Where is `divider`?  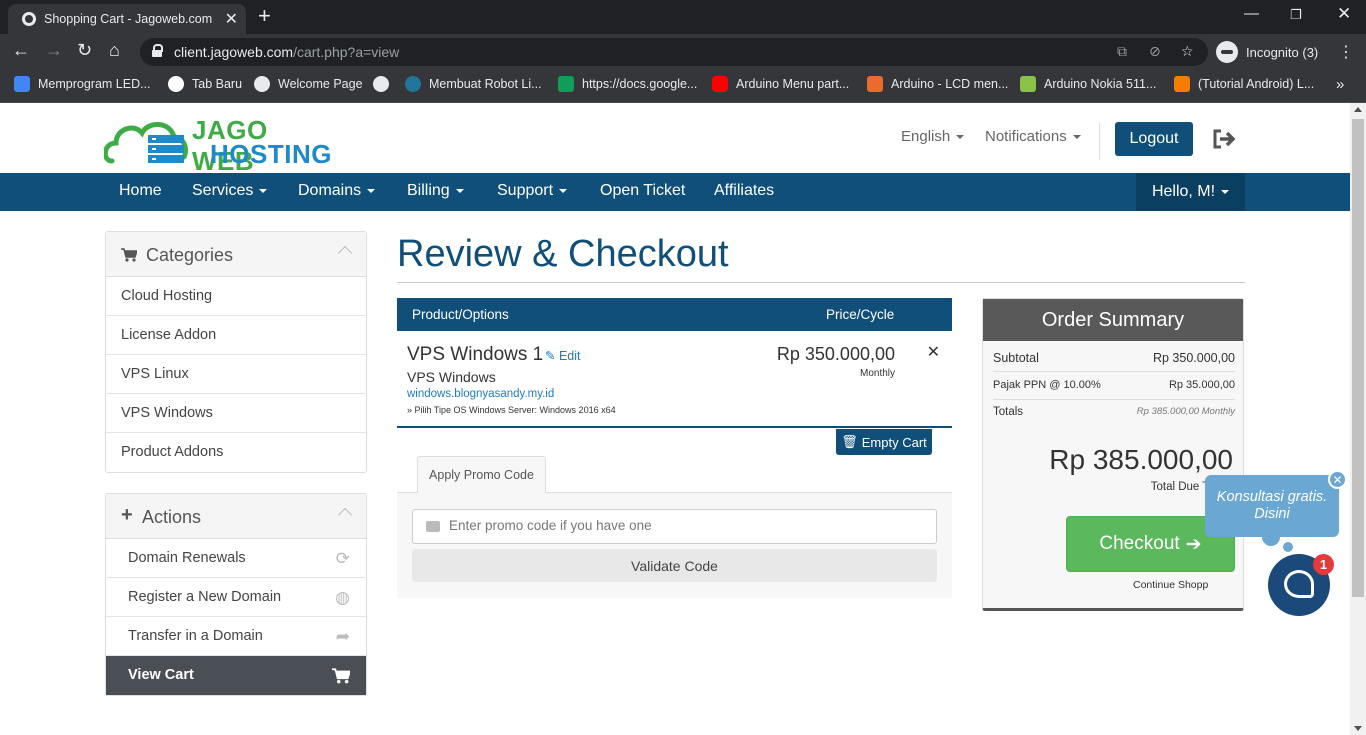
divider is located at coordinates (1099, 141).